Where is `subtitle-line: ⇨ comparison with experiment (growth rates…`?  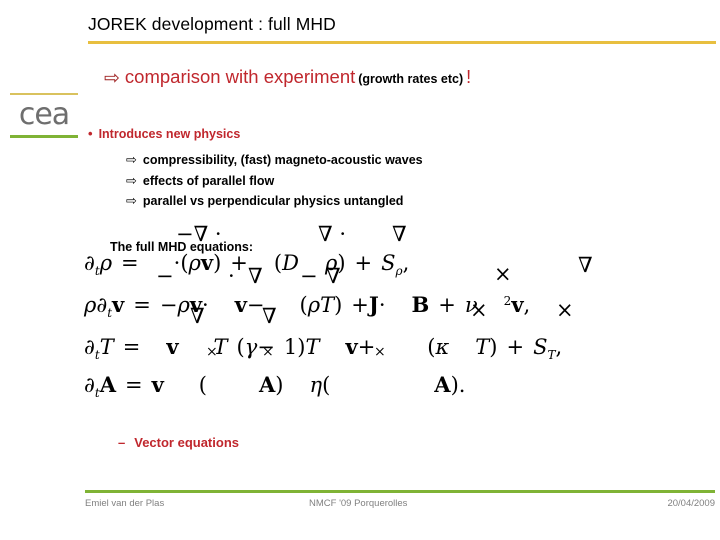
subtitle-line: ⇨ comparison with experiment (growth rates… is located at coordinates (287, 78).